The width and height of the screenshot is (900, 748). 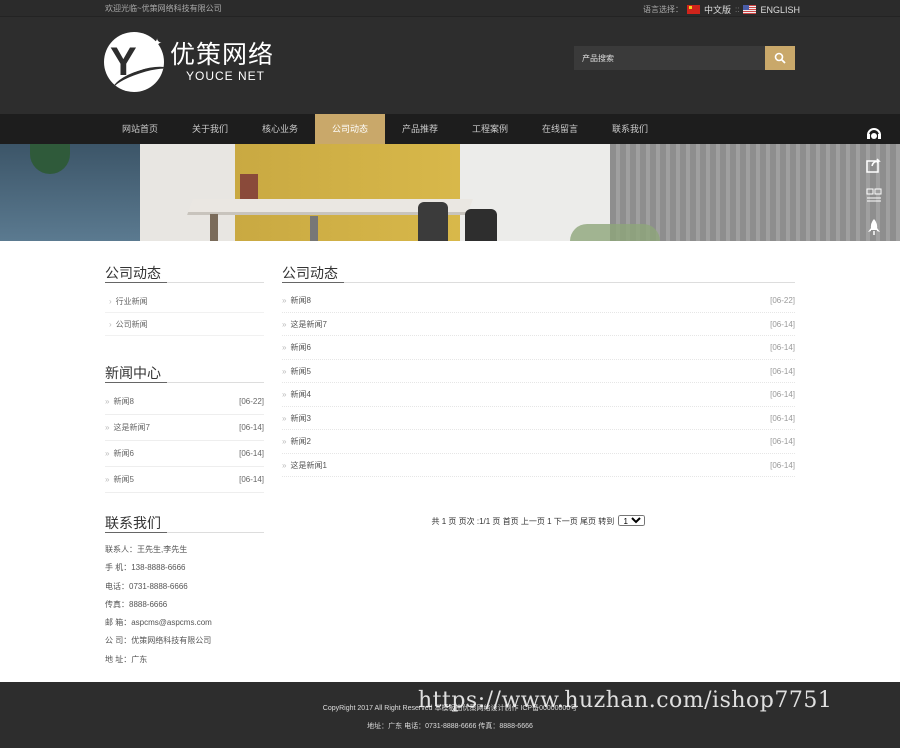 I want to click on contact-mobile: 手 机：138-8888-6666, so click(x=145, y=568).